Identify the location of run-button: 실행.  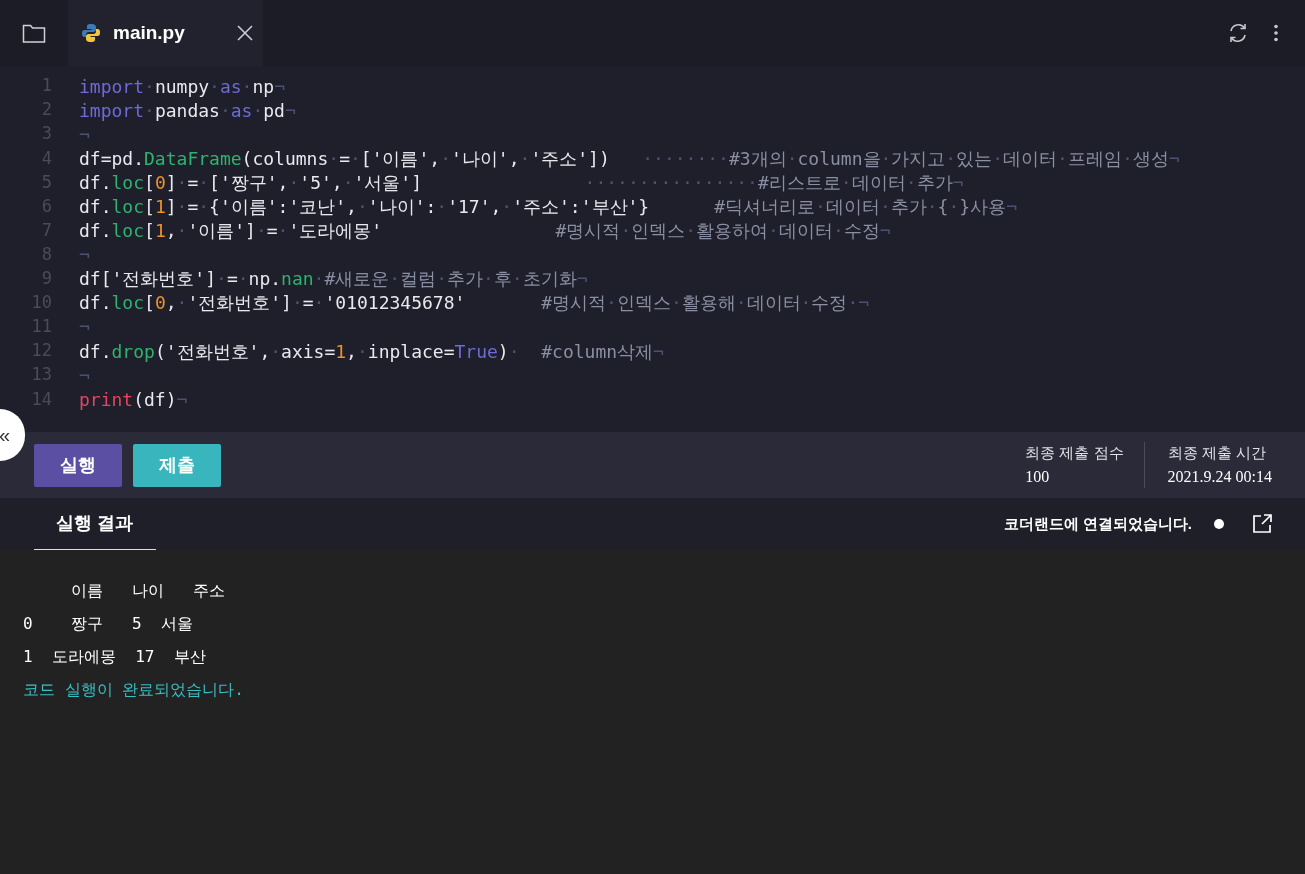
(78, 465).